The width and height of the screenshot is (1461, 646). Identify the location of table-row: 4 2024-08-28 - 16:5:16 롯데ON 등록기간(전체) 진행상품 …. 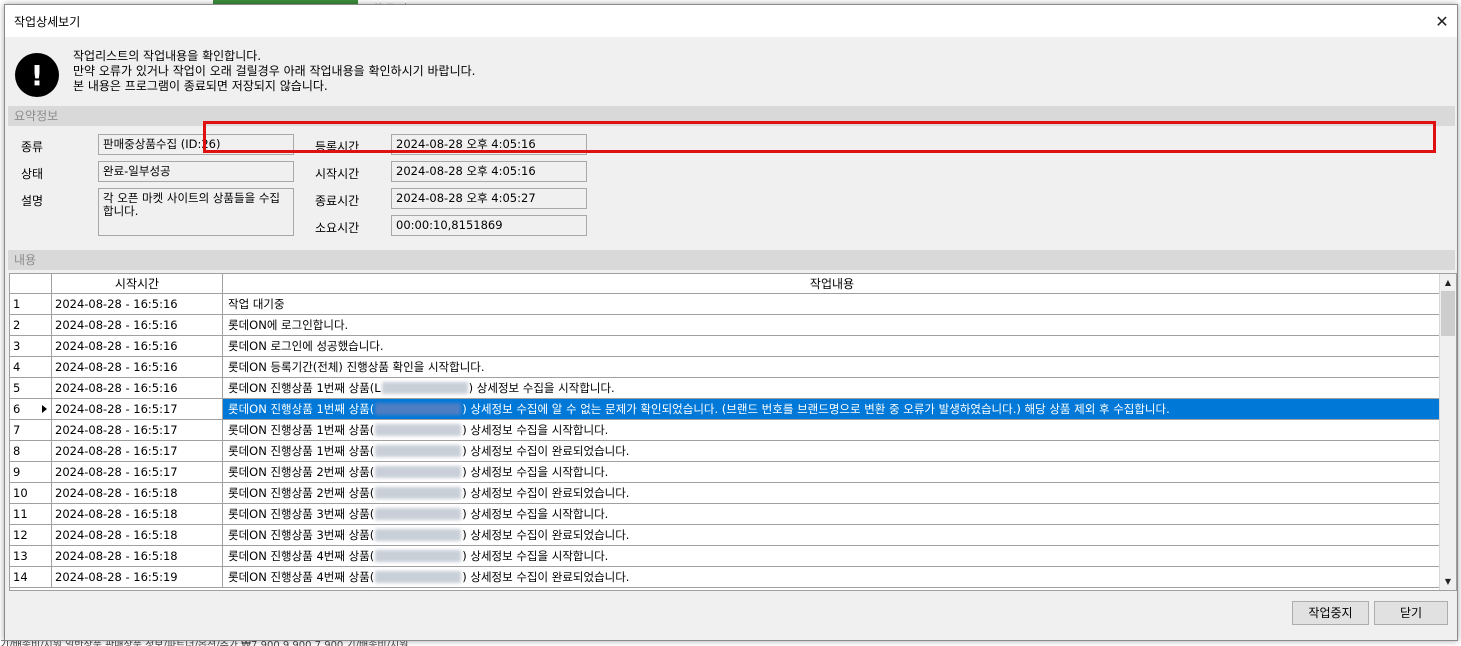
(725, 367).